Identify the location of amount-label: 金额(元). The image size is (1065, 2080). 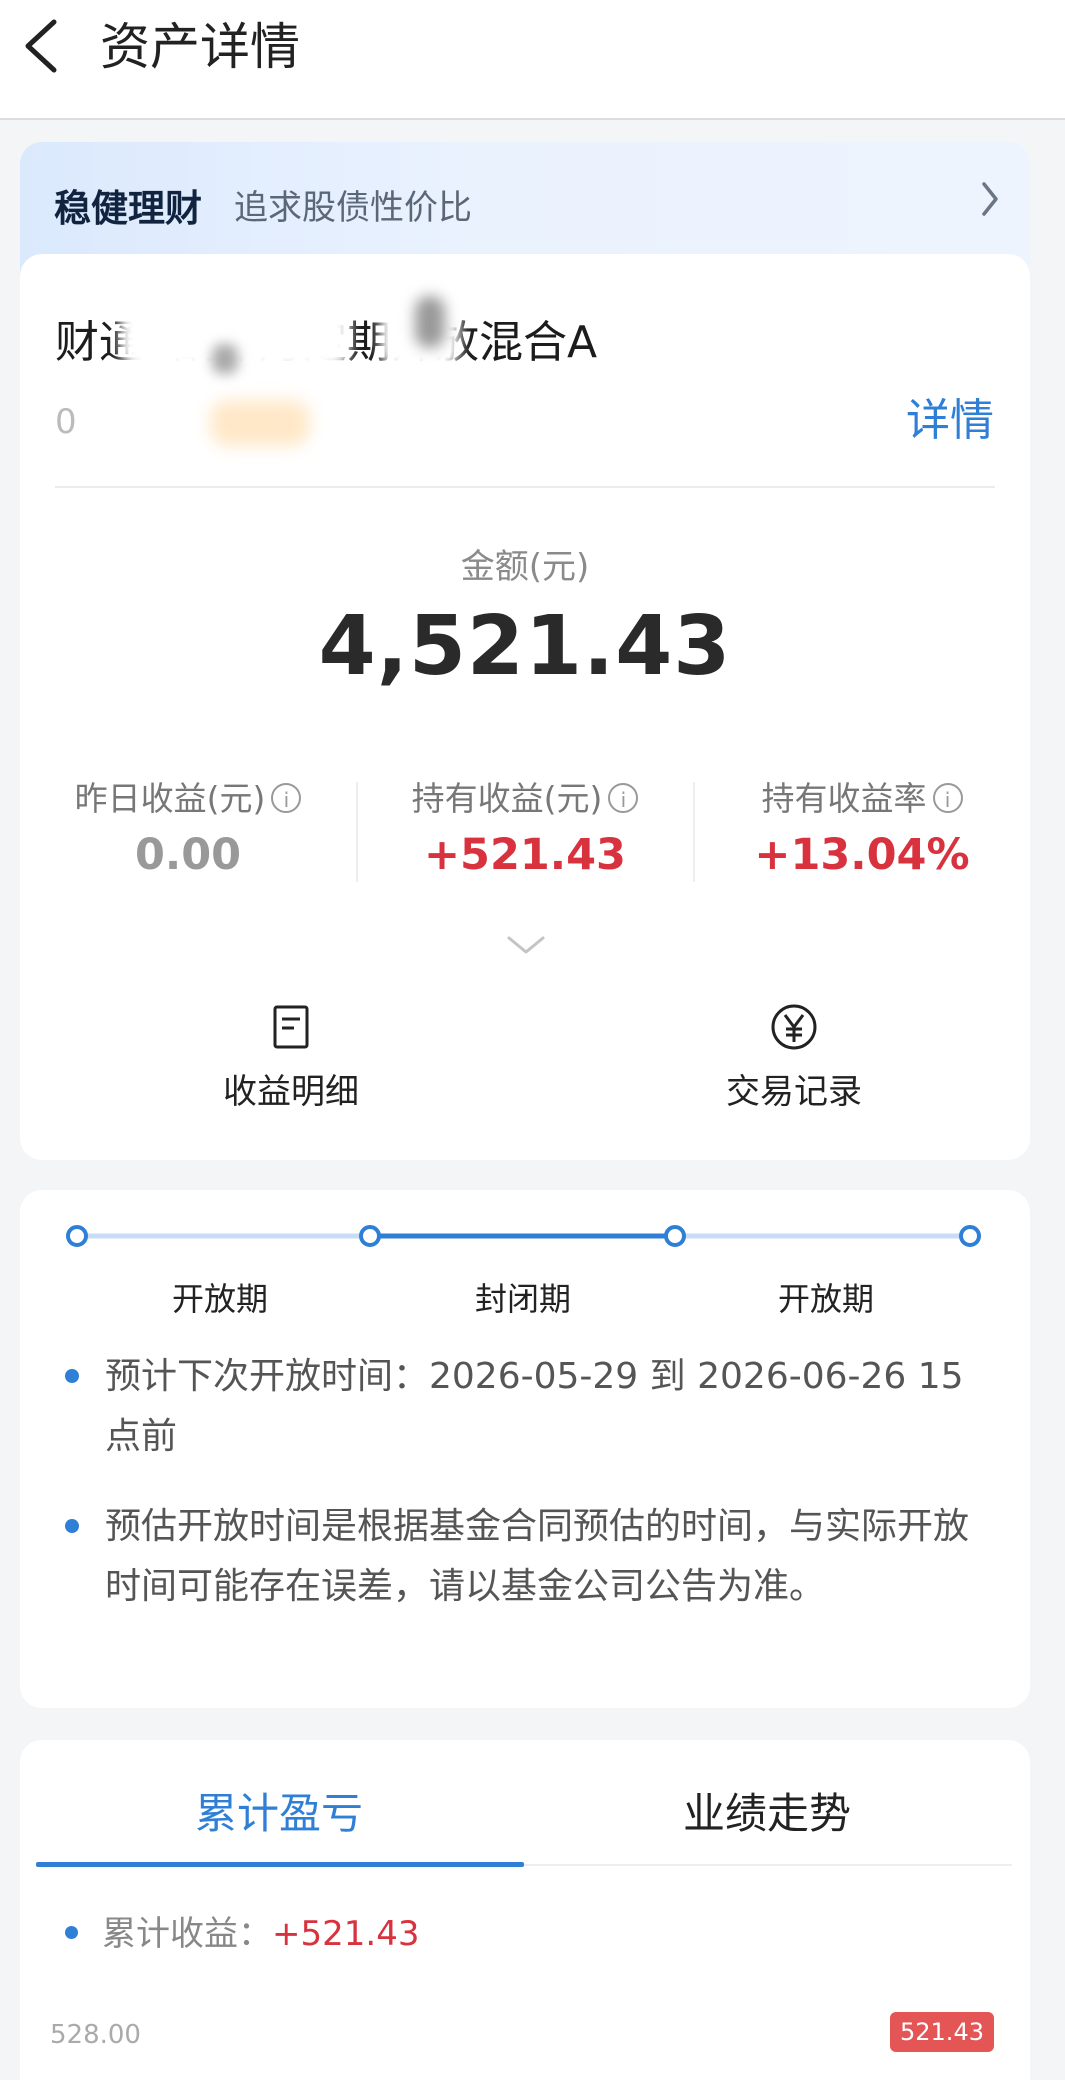
(525, 567).